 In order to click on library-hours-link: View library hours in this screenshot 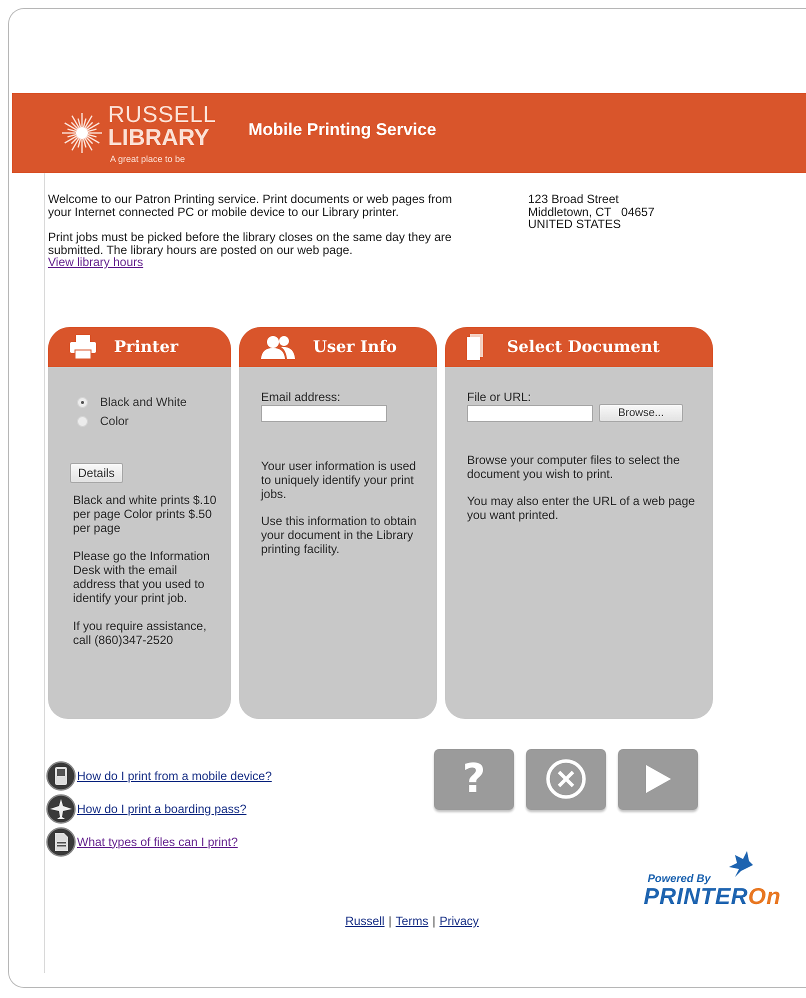, I will do `click(96, 262)`.